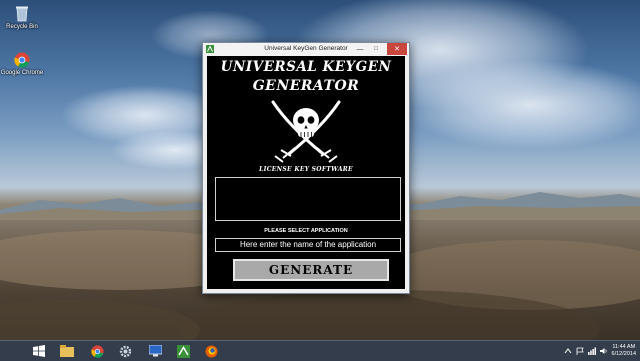  Describe the element at coordinates (306, 86) in the screenshot. I see `heading-line2: GENERATOR` at that location.